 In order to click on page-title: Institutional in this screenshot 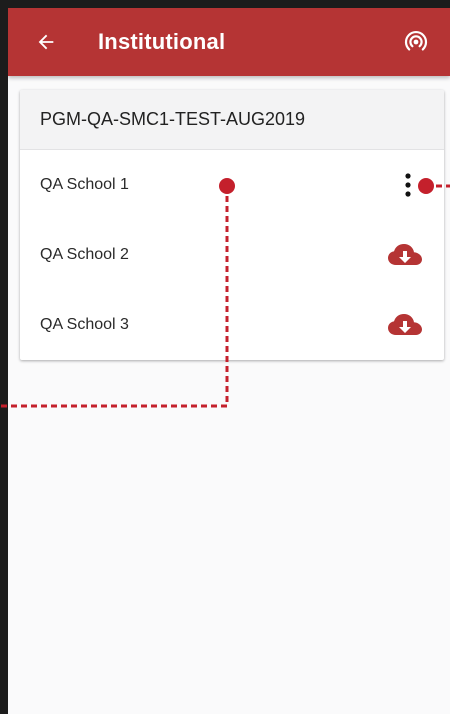, I will do `click(162, 41)`.